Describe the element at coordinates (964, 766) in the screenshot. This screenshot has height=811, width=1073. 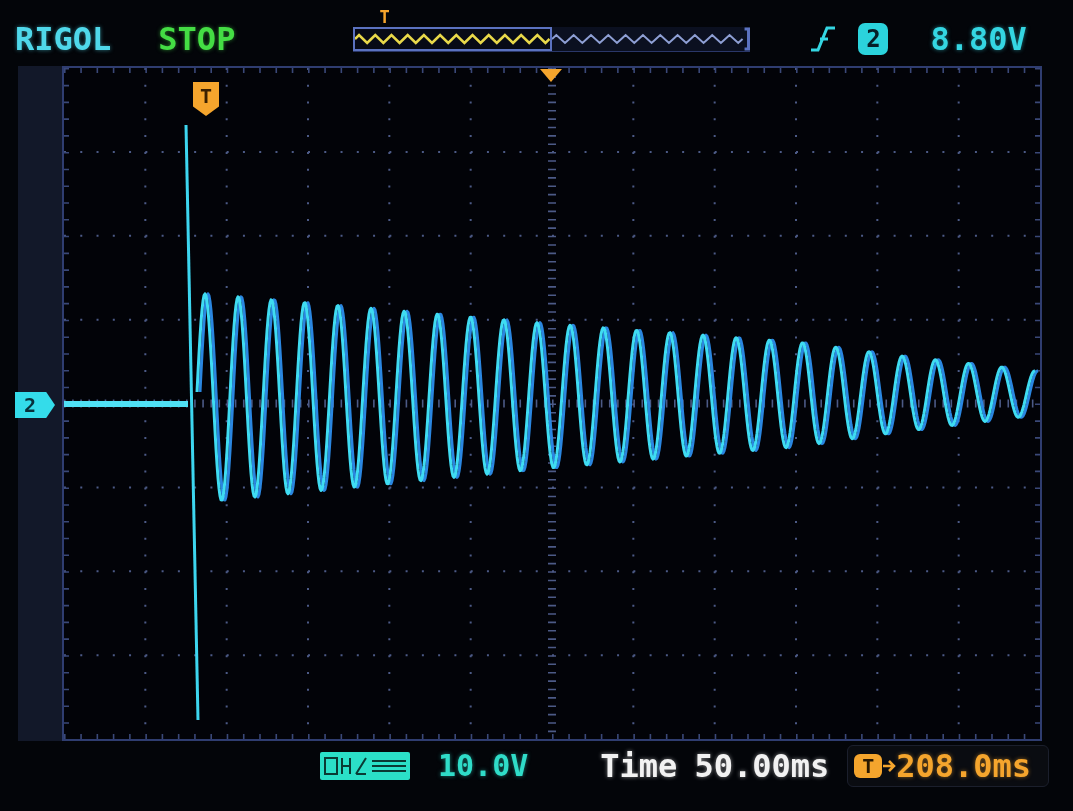
I see `trigger-offset-value: 208.0ms` at that location.